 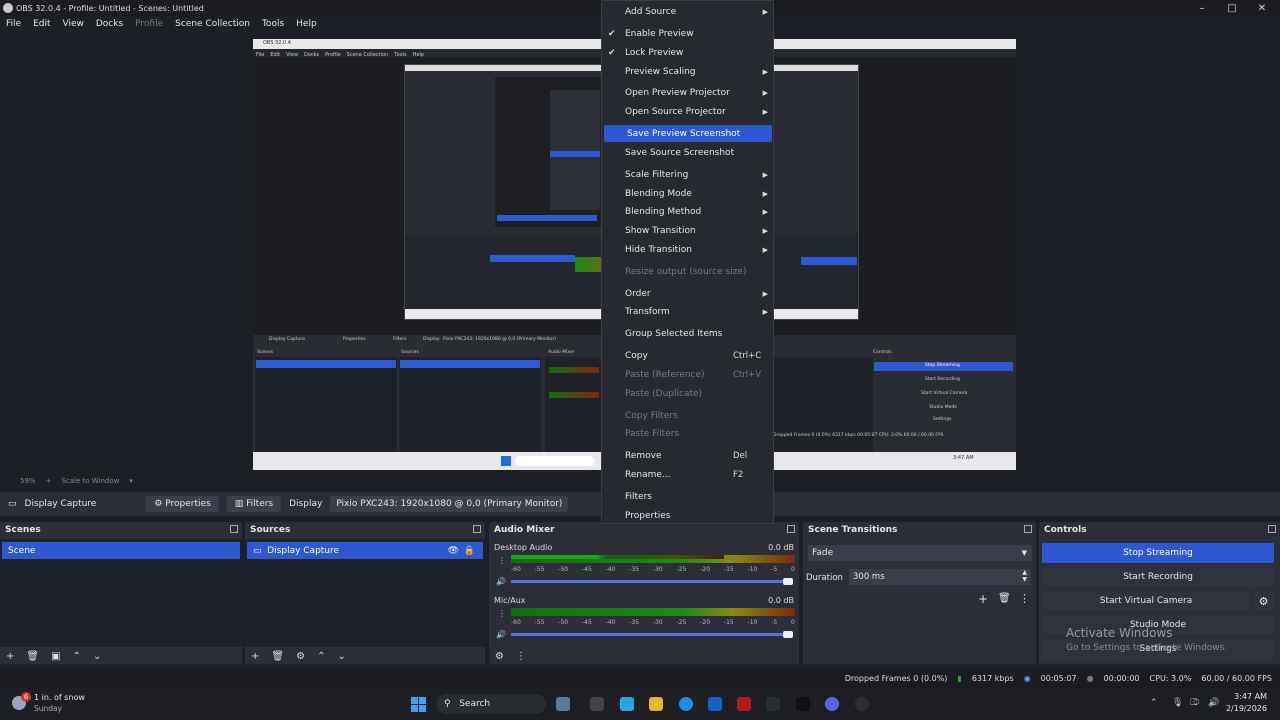 What do you see at coordinates (254, 504) in the screenshot?
I see `filters-button: ▥ Filters` at bounding box center [254, 504].